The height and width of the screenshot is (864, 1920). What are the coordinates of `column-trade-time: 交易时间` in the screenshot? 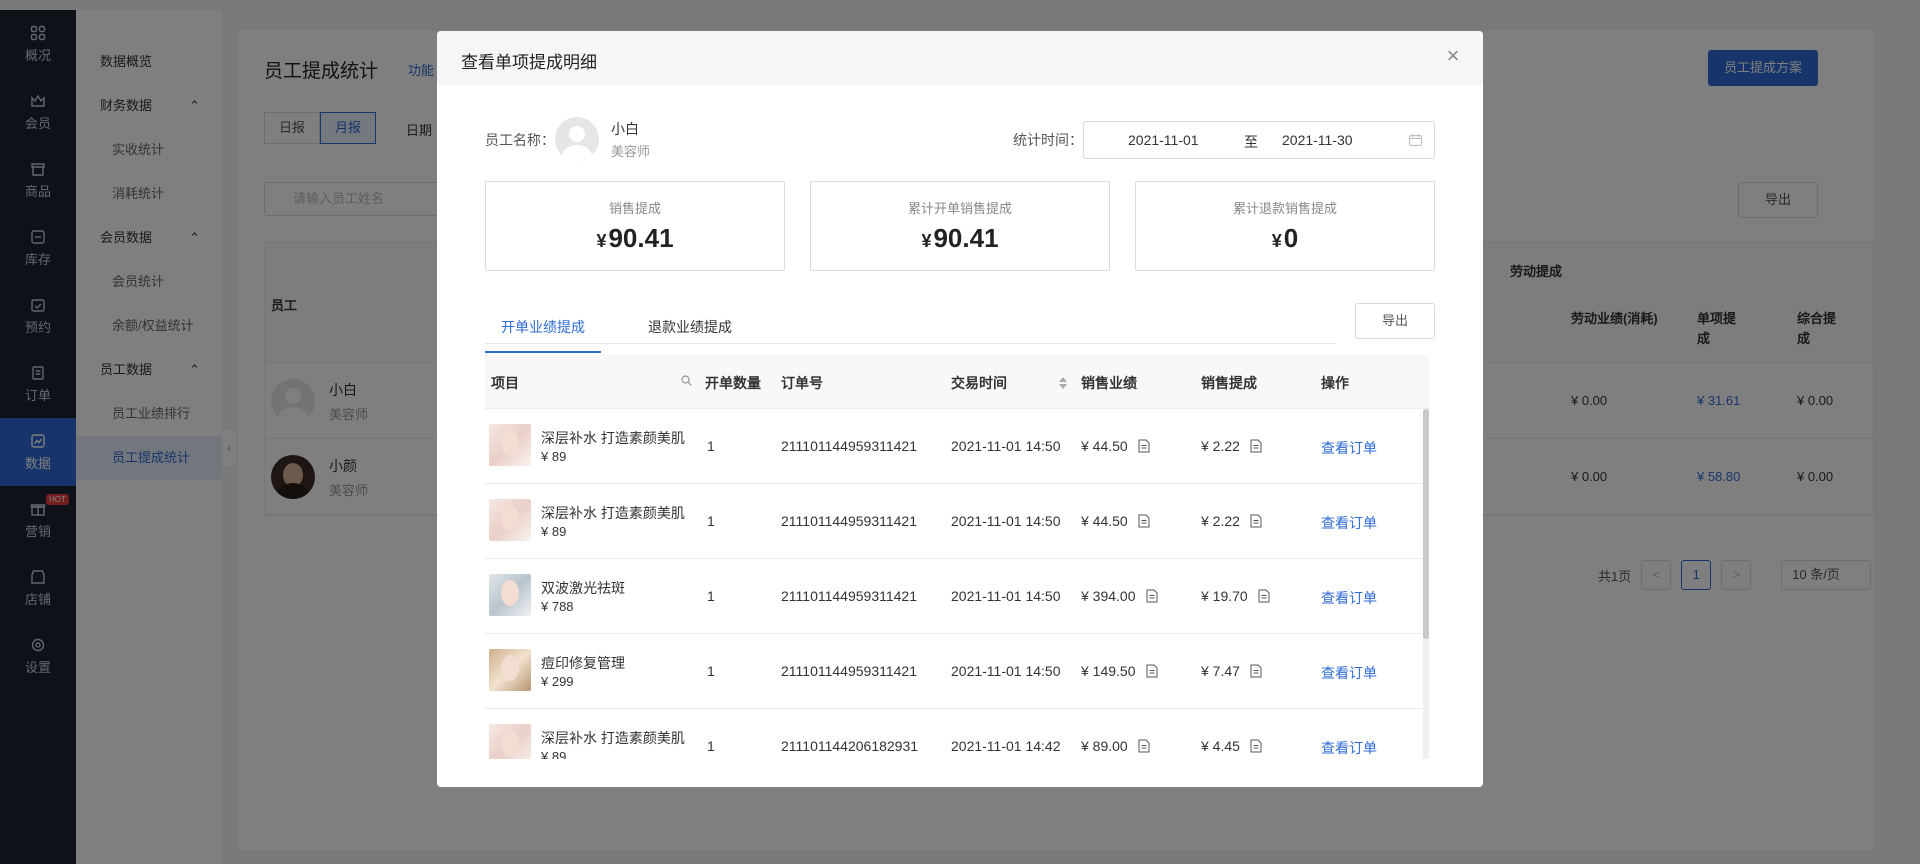 It's located at (979, 383).